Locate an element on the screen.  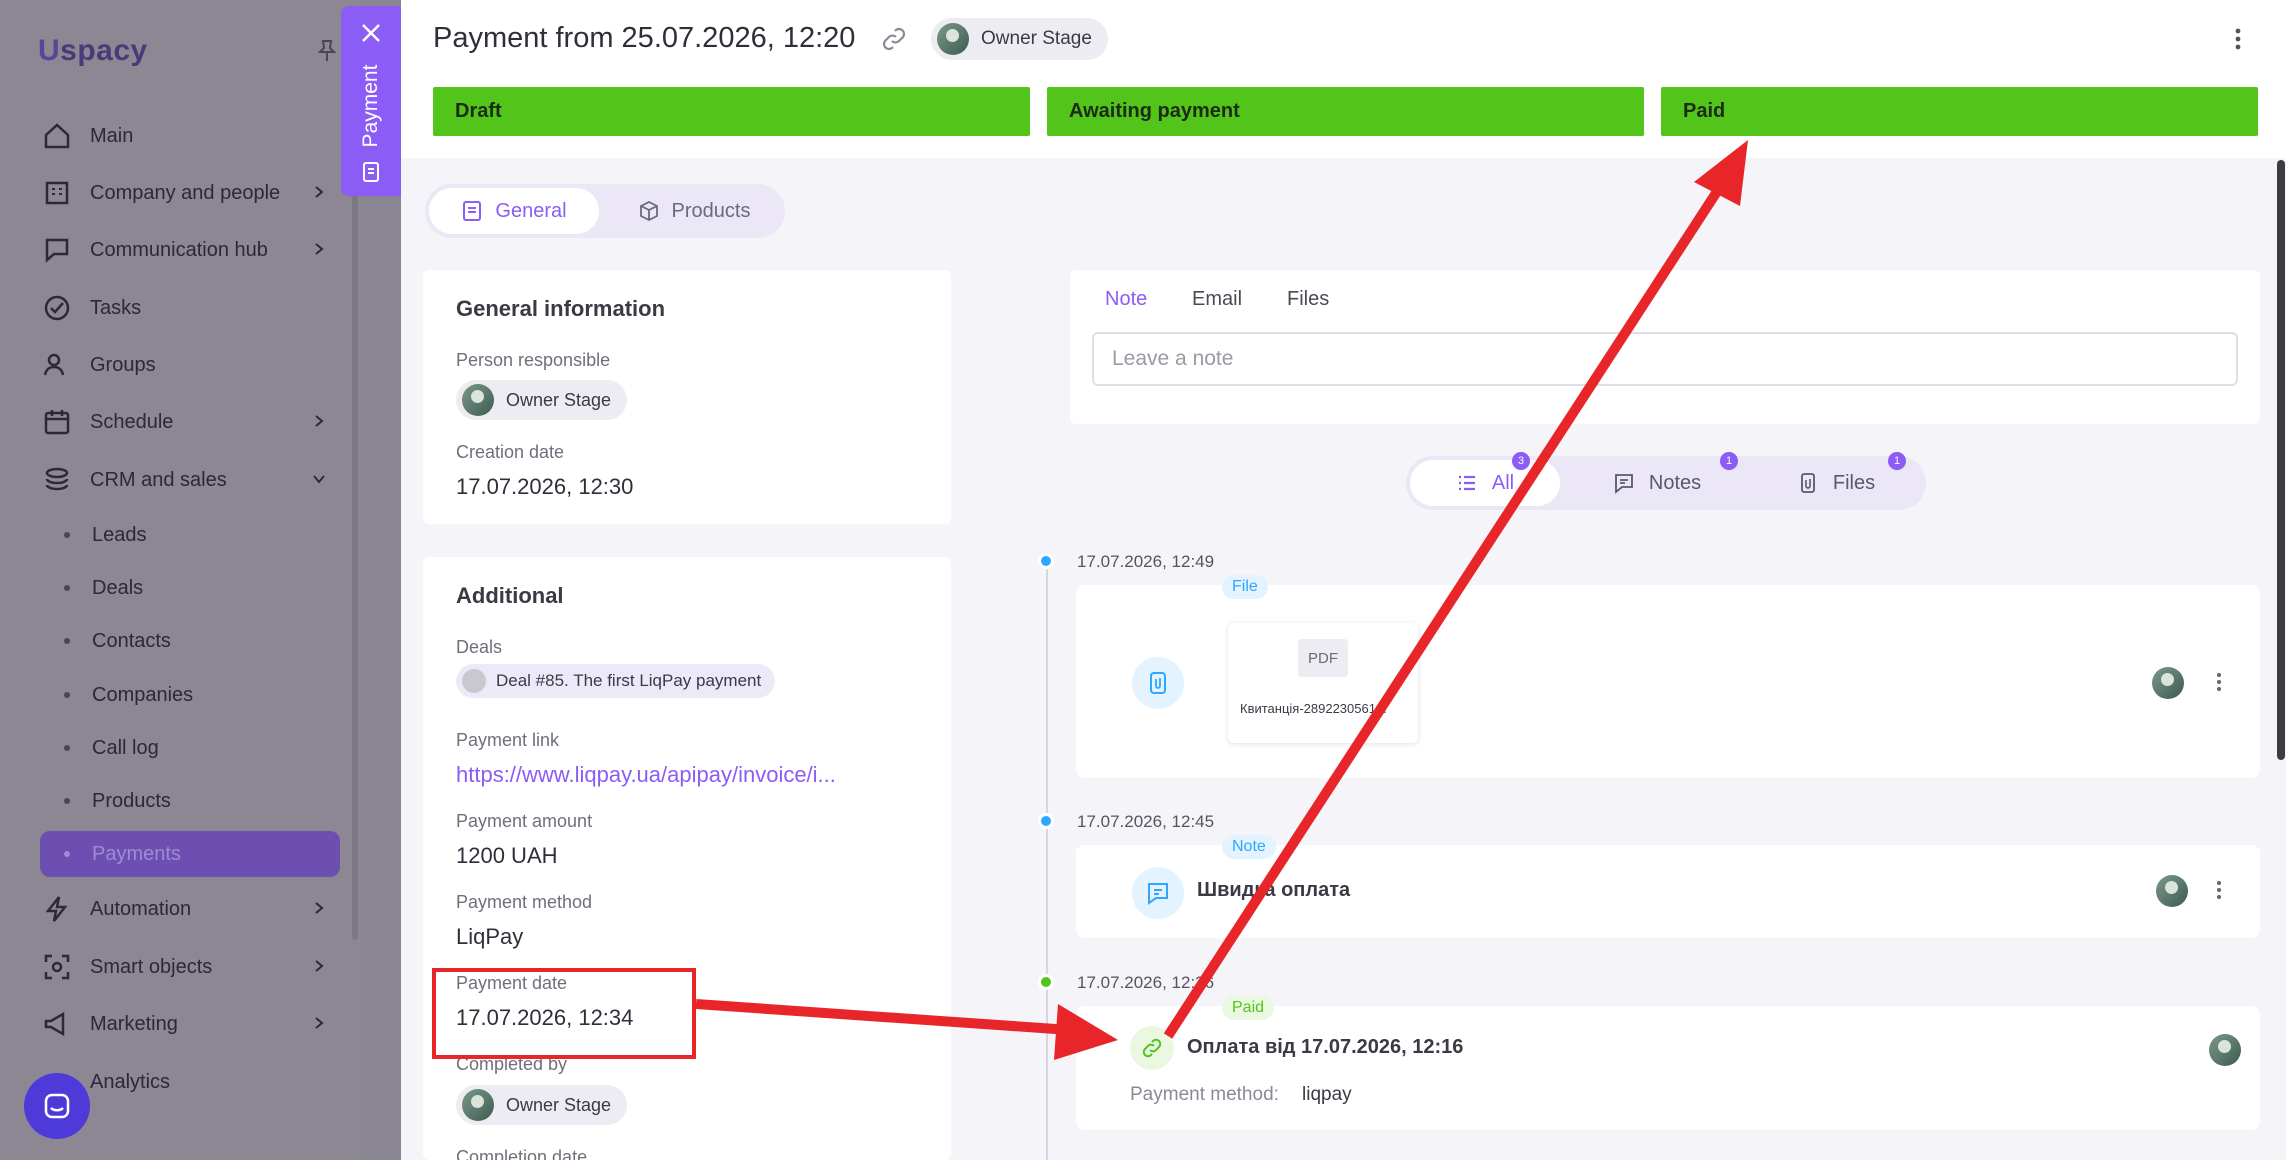
check-circle-icon is located at coordinates (57, 308).